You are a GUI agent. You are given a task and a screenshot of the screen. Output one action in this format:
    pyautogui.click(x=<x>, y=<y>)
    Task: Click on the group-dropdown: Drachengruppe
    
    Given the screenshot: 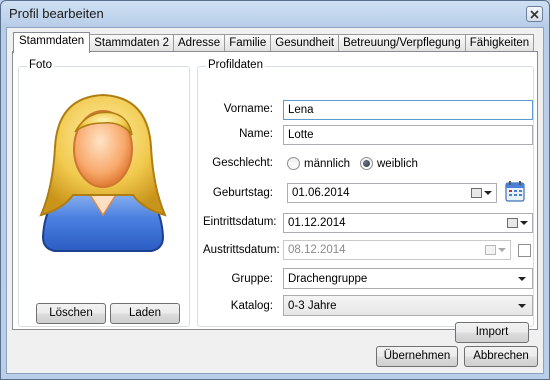 What is the action you would take?
    pyautogui.click(x=408, y=278)
    